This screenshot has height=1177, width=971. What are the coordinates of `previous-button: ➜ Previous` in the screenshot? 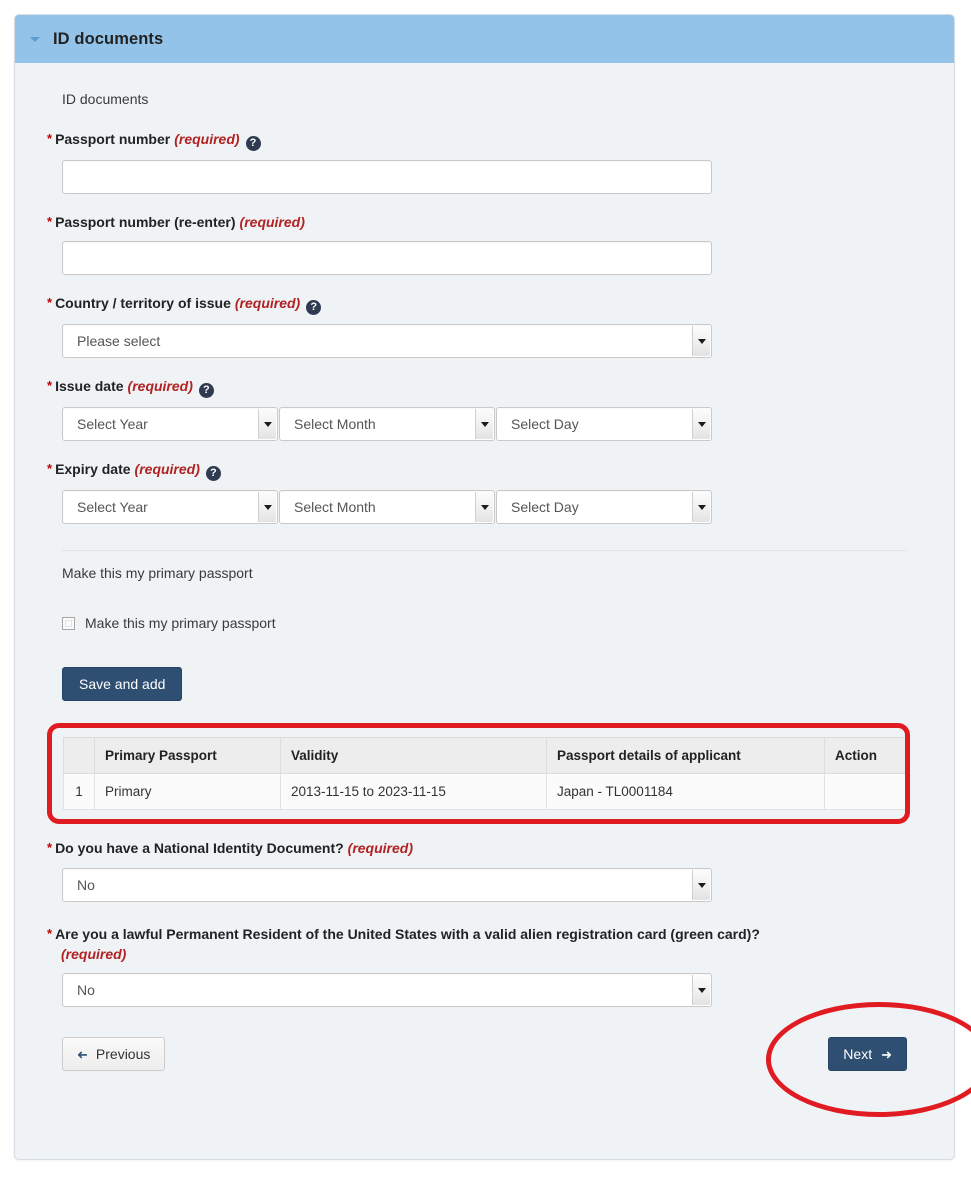 It's located at (114, 1054).